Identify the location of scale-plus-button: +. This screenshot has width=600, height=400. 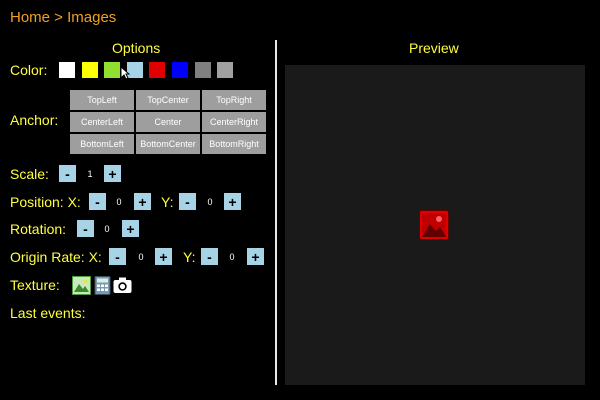
(112, 173).